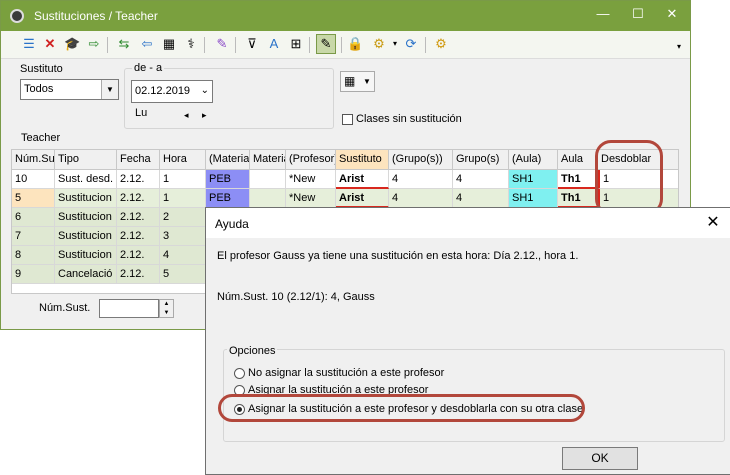 This screenshot has height=475, width=730. Describe the element at coordinates (311, 160) in the screenshot. I see `column-header: (Profesor)` at that location.